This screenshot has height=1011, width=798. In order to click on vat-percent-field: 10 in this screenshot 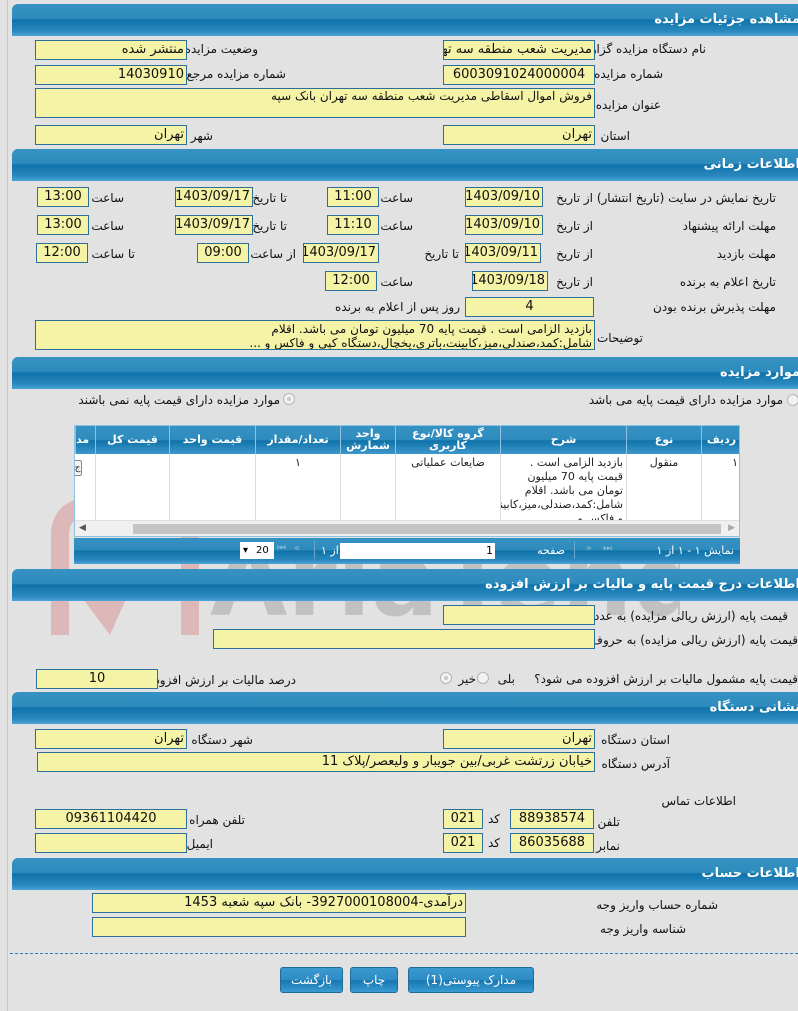, I will do `click(97, 679)`.